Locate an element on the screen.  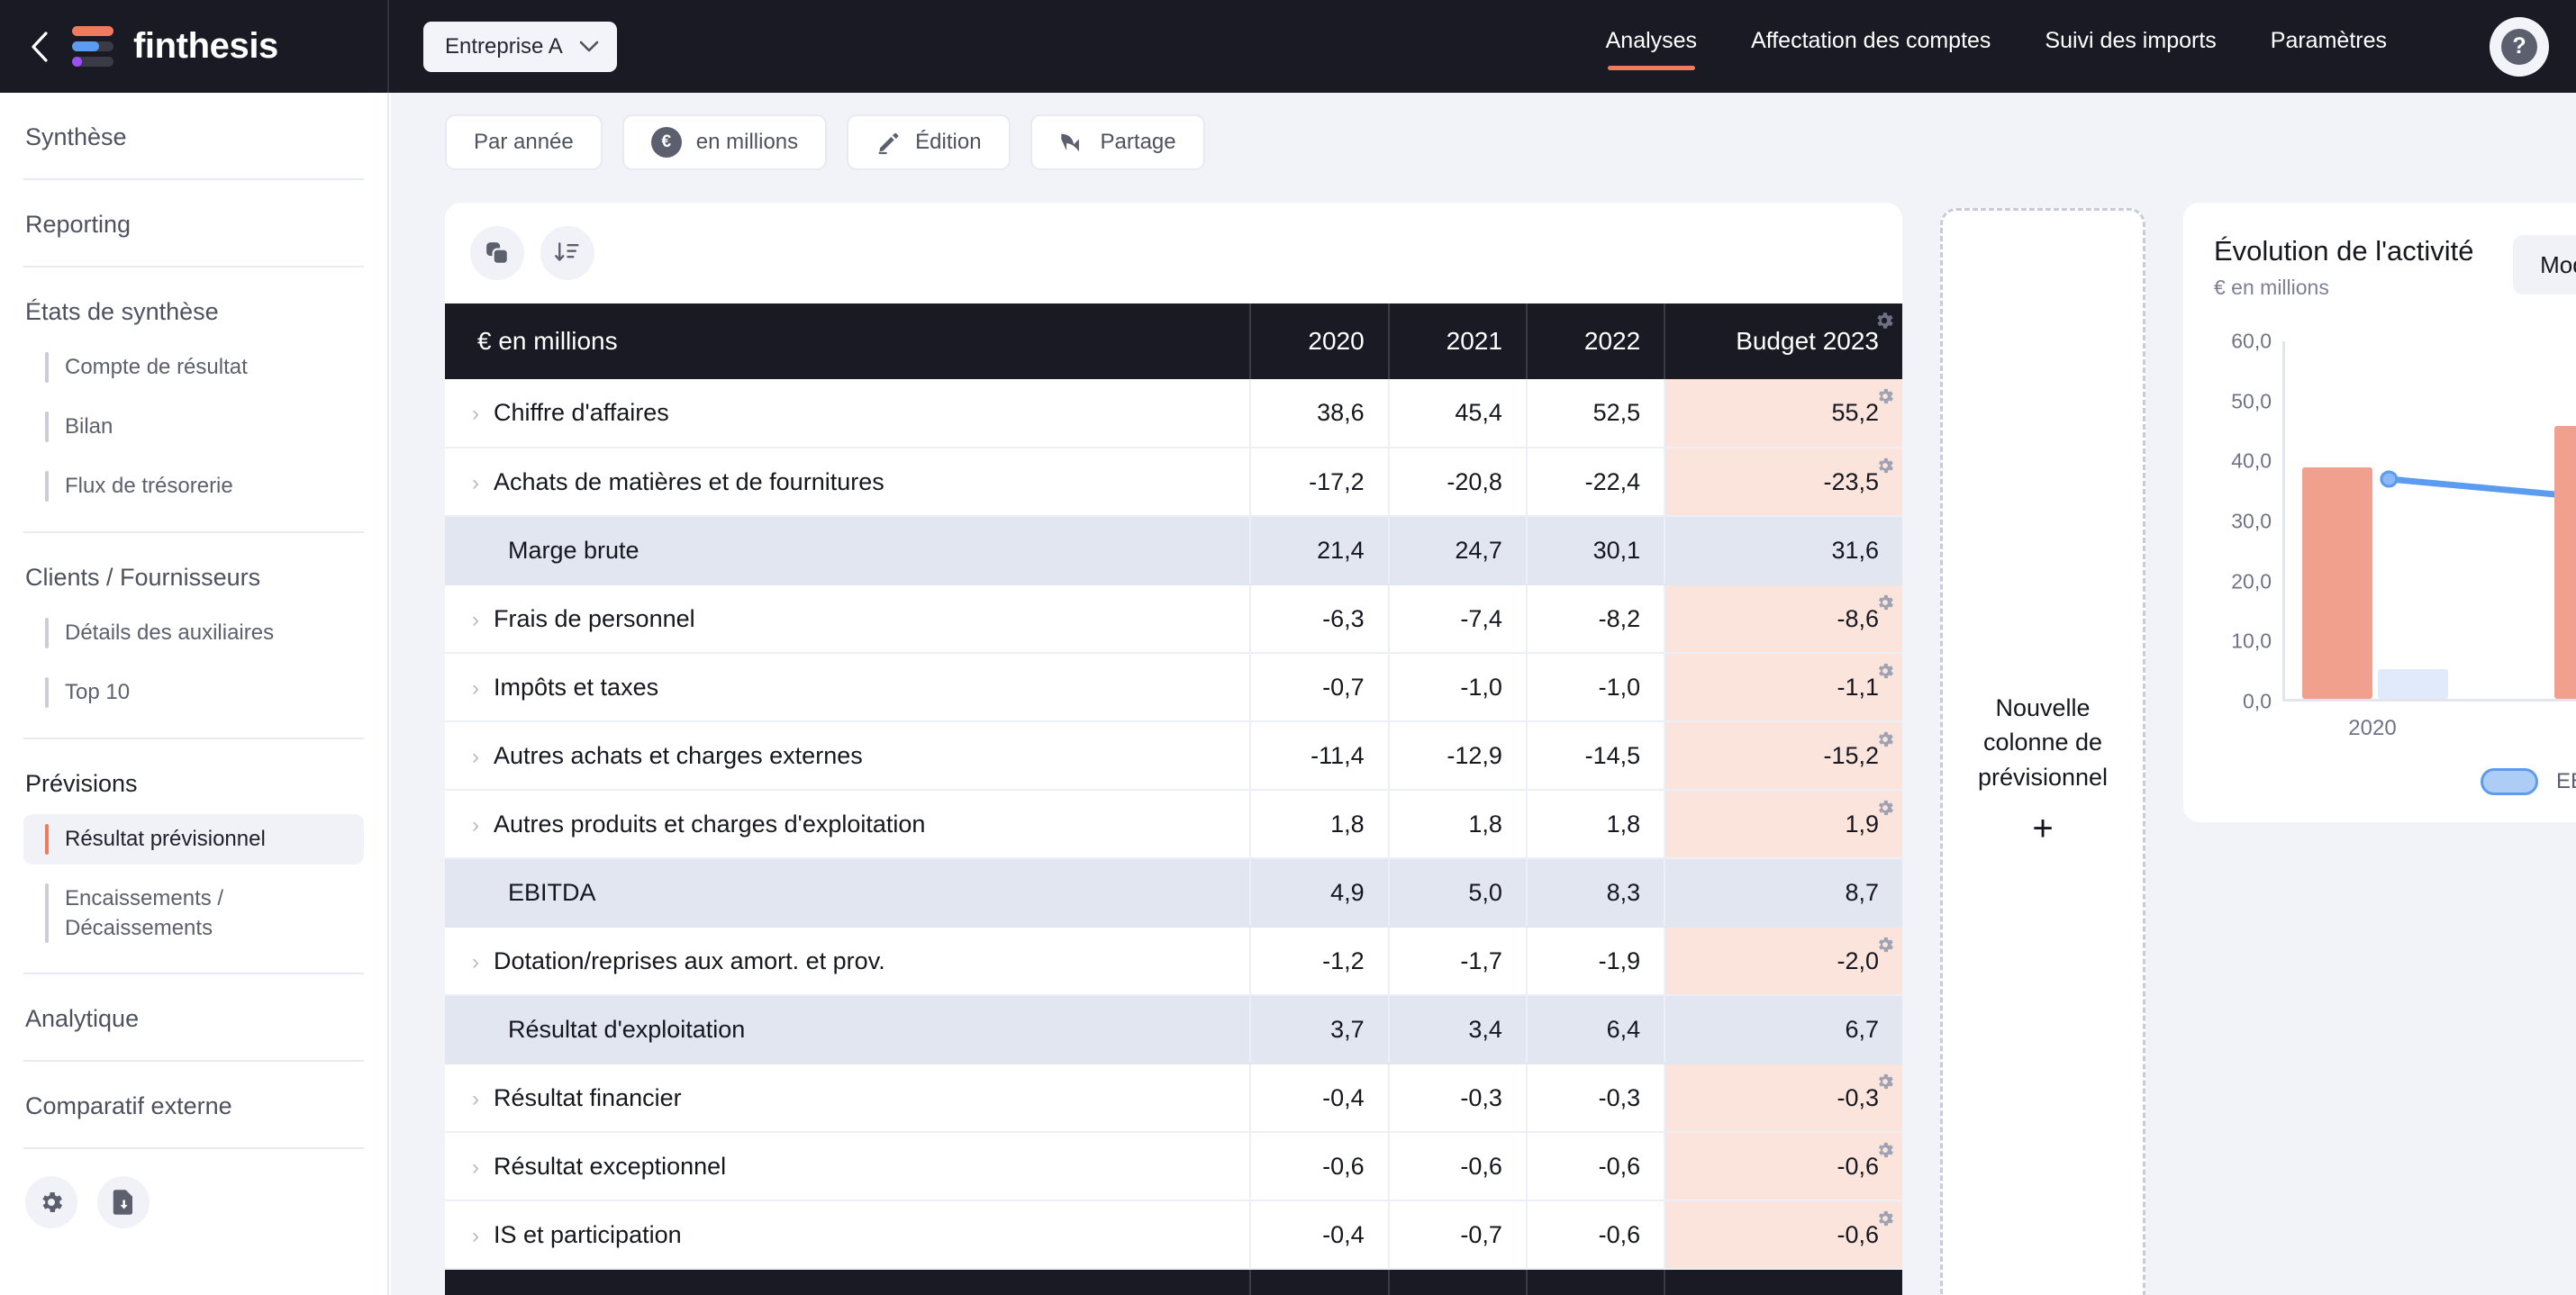
nav-item-suivi-des-imports: Suivi des imports is located at coordinates (2130, 46).